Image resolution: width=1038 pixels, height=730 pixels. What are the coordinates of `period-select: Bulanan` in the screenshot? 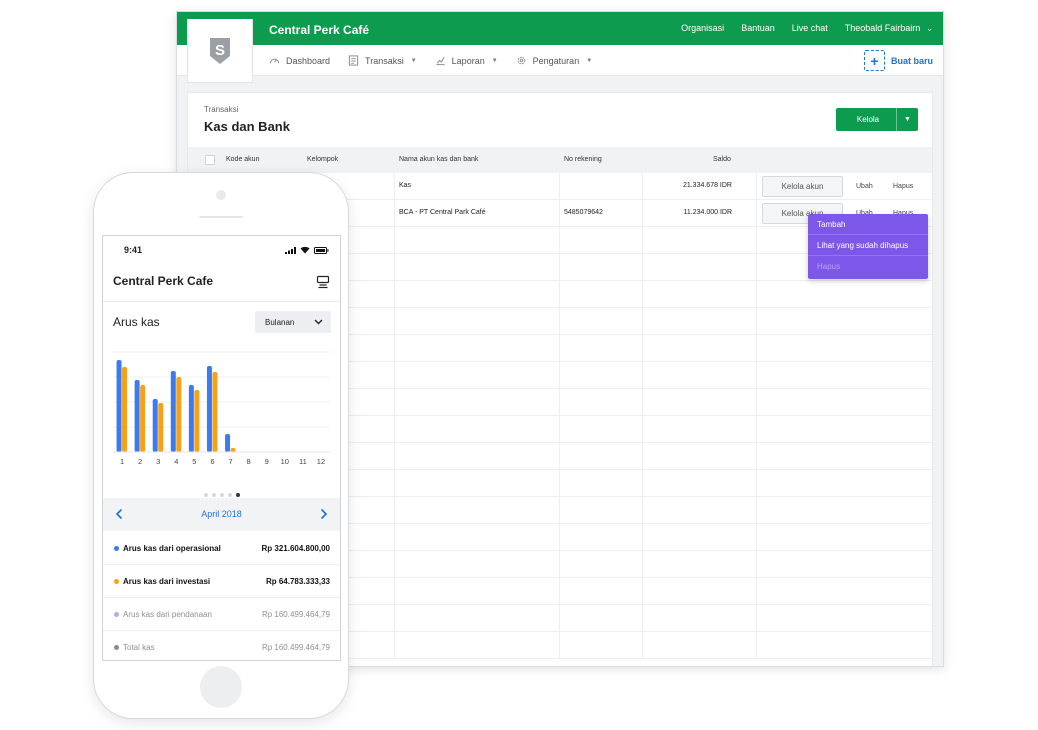 It's located at (293, 322).